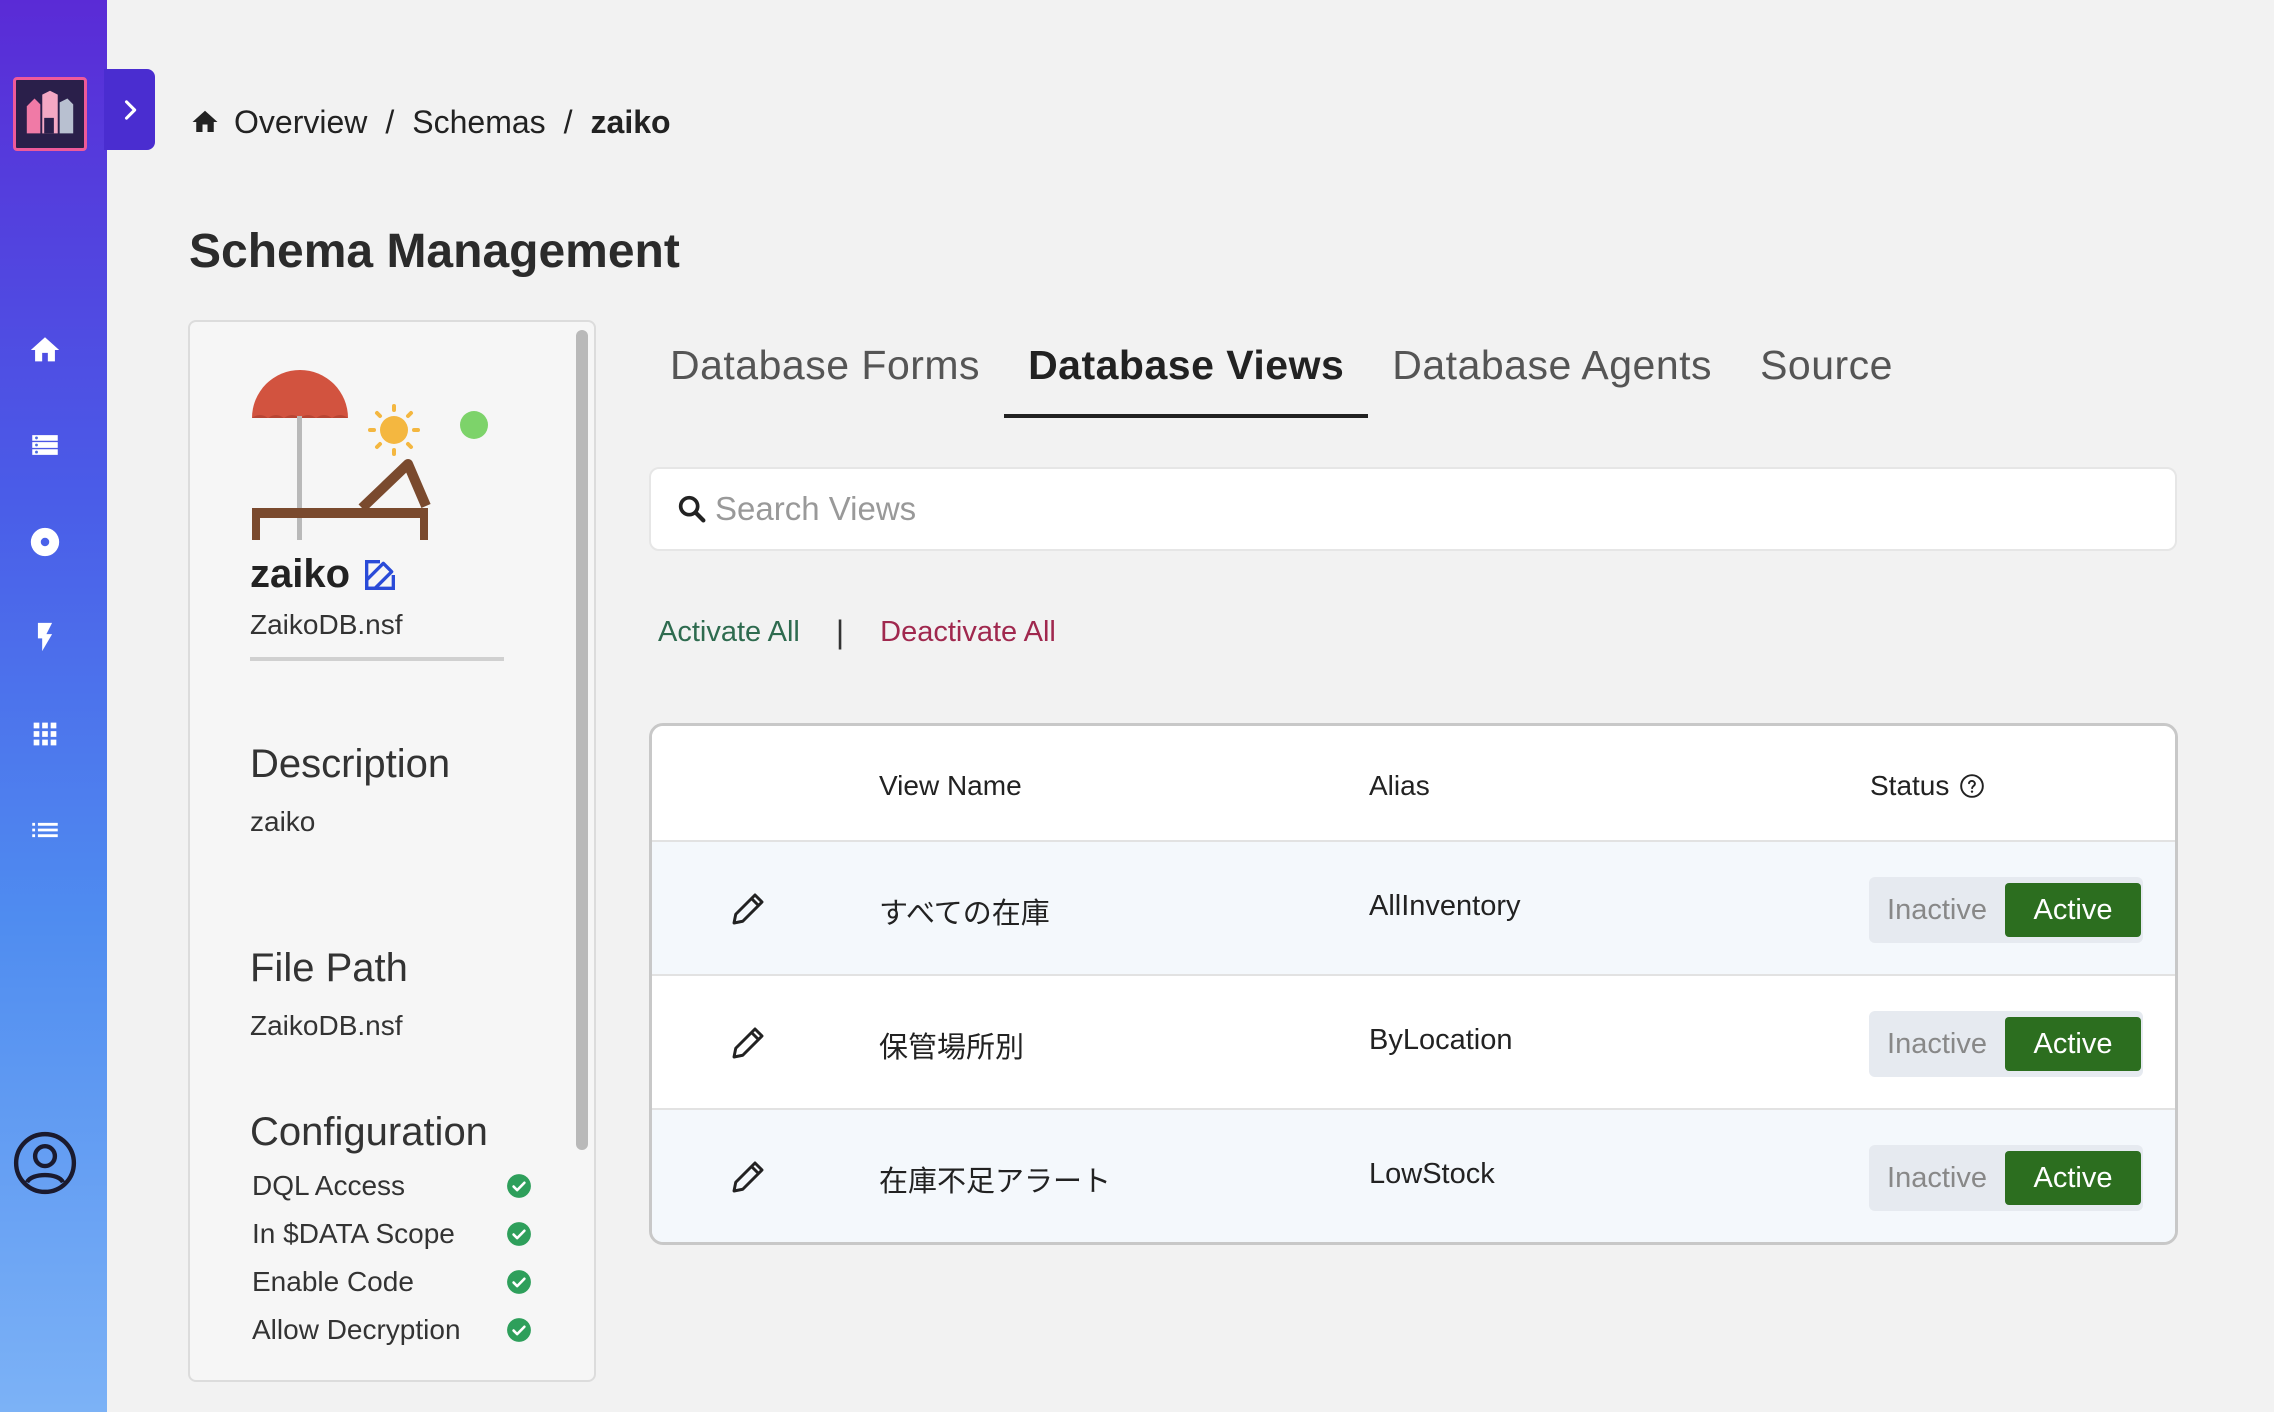 The image size is (2274, 1412). What do you see at coordinates (1445, 906) in the screenshot?
I see `alias-cell: AllInventory` at bounding box center [1445, 906].